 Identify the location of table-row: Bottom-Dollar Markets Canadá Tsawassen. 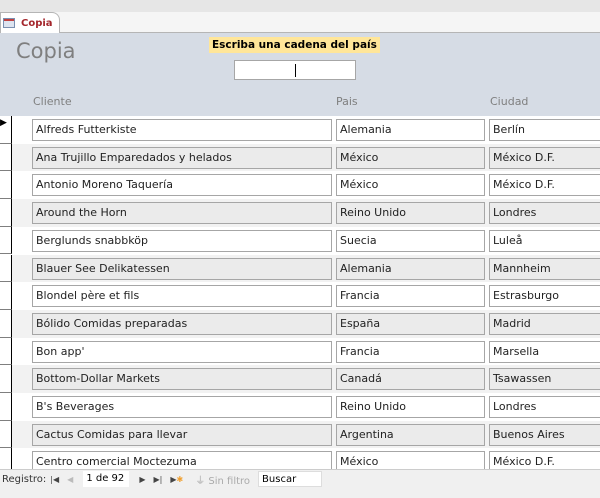
(300, 379).